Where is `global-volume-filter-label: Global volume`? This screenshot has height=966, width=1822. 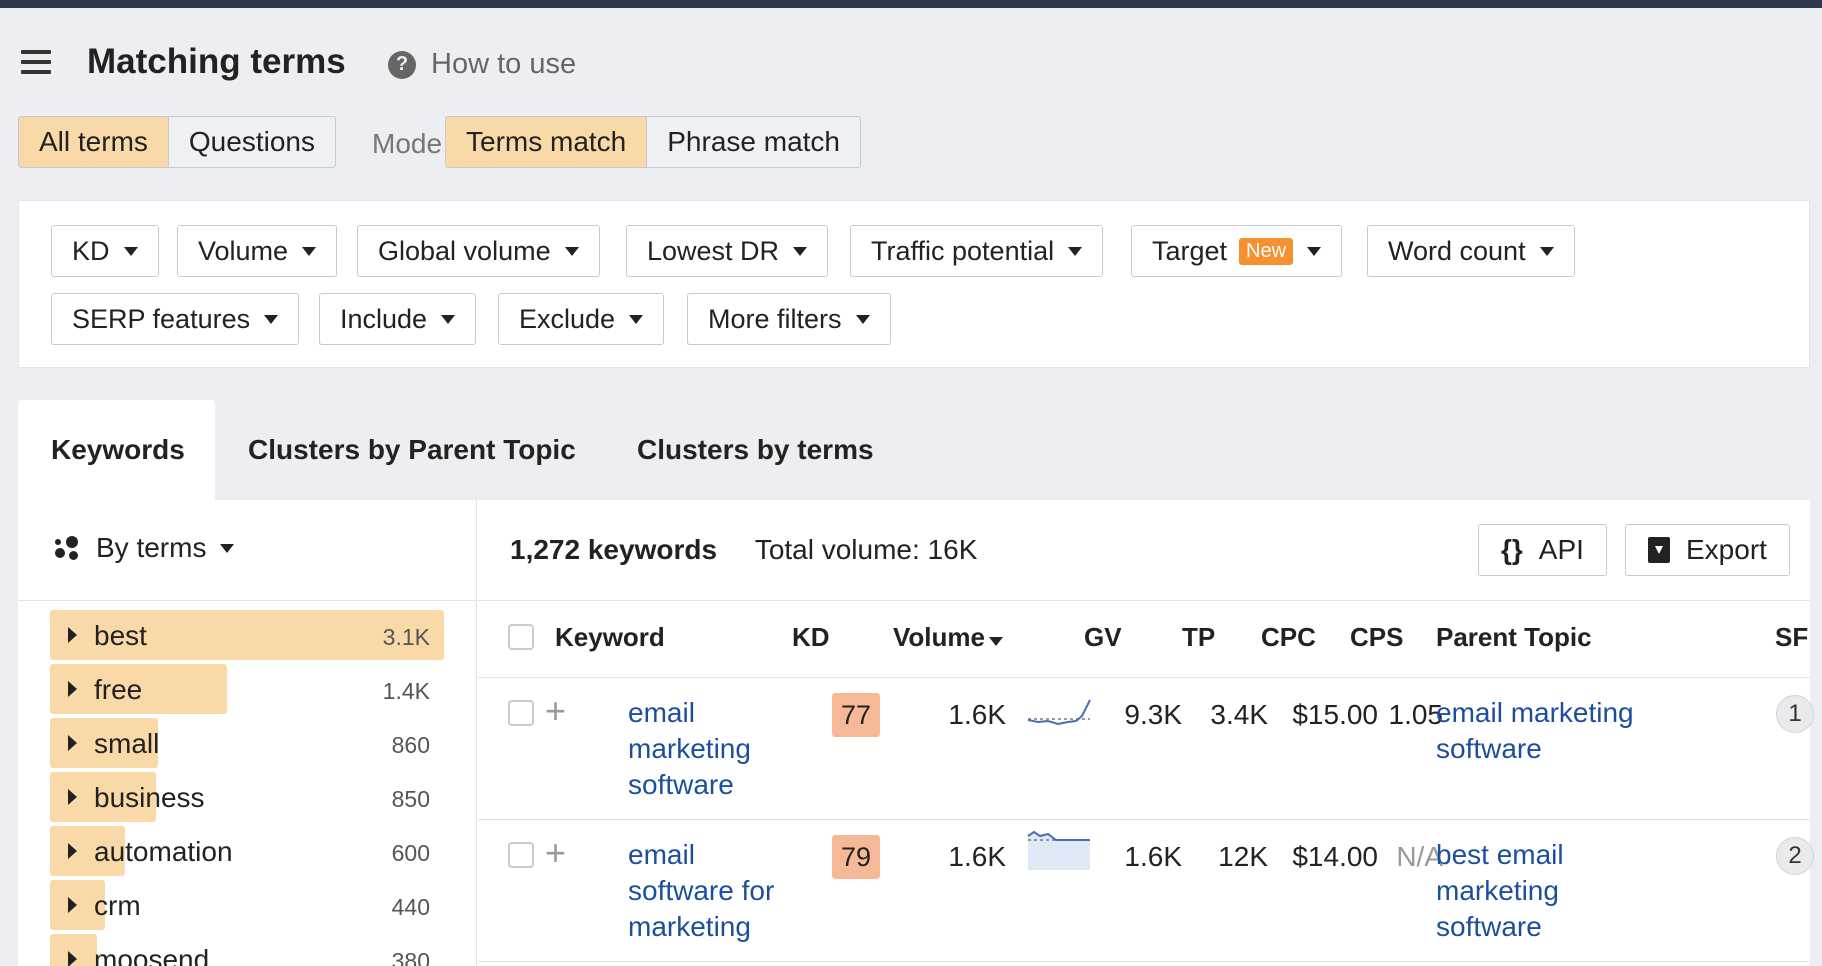 global-volume-filter-label: Global volume is located at coordinates (464, 250).